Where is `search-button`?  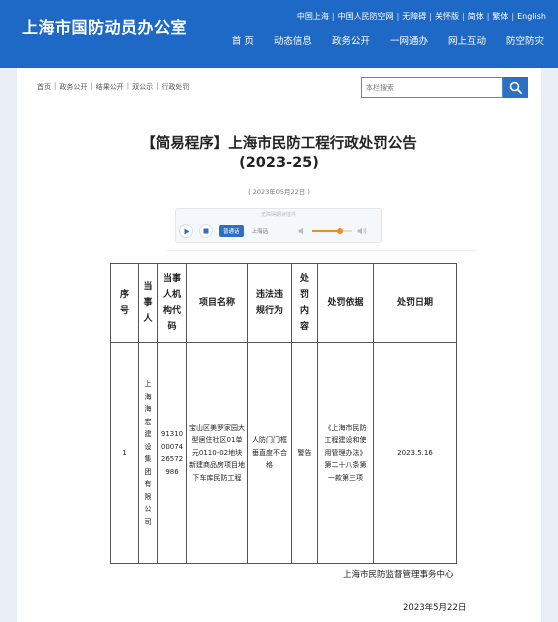 search-button is located at coordinates (515, 87).